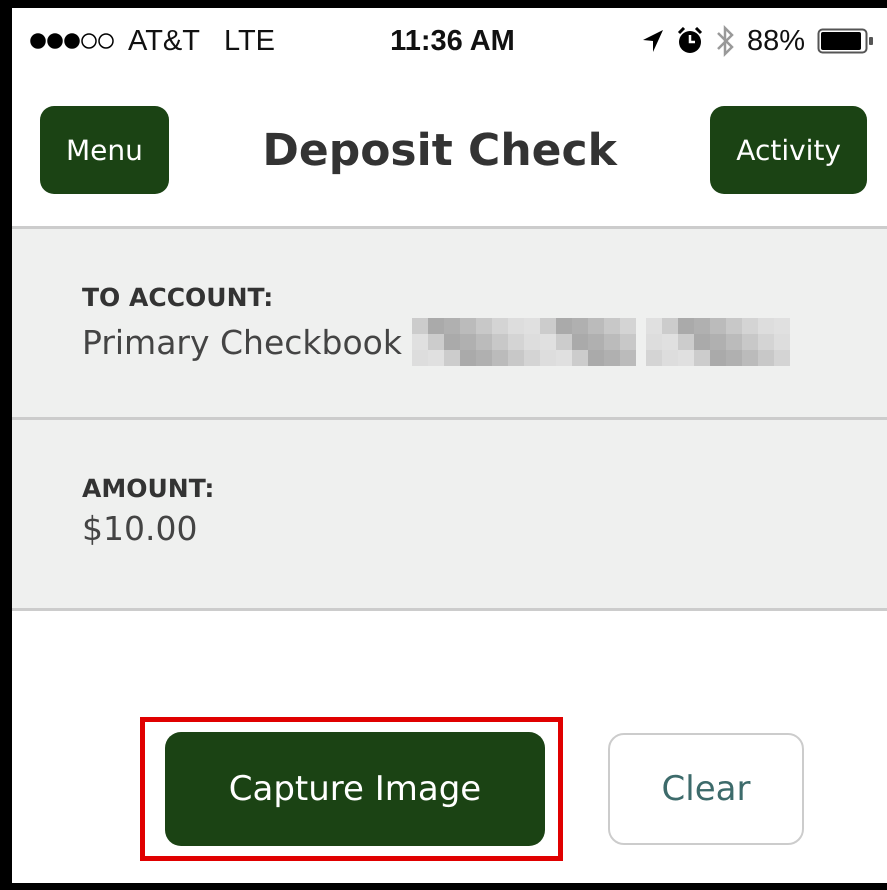 This screenshot has height=890, width=887. Describe the element at coordinates (355, 789) in the screenshot. I see `capture-button: Capture Image` at that location.